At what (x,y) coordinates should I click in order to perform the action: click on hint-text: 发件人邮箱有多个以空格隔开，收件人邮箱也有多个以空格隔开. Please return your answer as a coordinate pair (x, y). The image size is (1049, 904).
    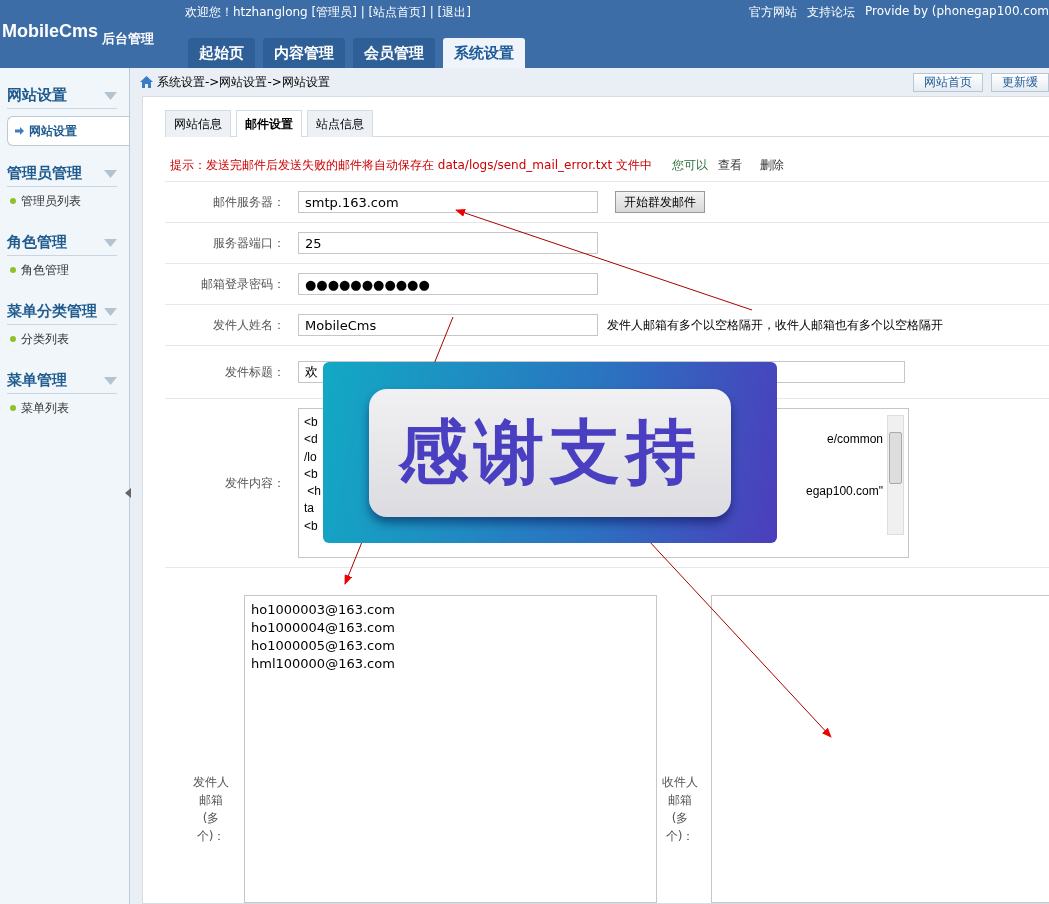
    Looking at the image, I should click on (775, 325).